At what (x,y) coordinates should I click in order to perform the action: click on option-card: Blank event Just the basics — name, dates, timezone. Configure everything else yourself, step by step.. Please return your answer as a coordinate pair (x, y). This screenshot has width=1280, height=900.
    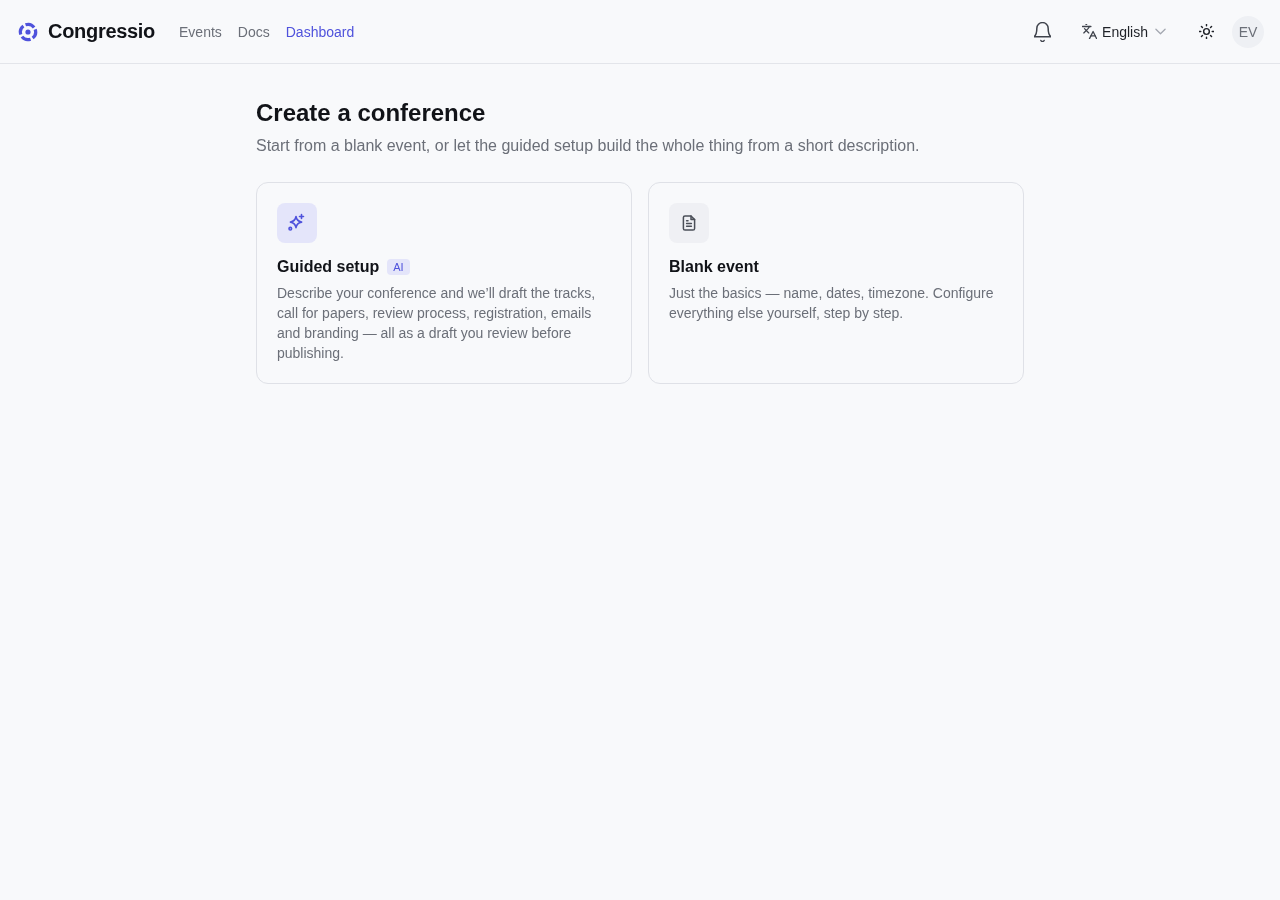
    Looking at the image, I should click on (836, 283).